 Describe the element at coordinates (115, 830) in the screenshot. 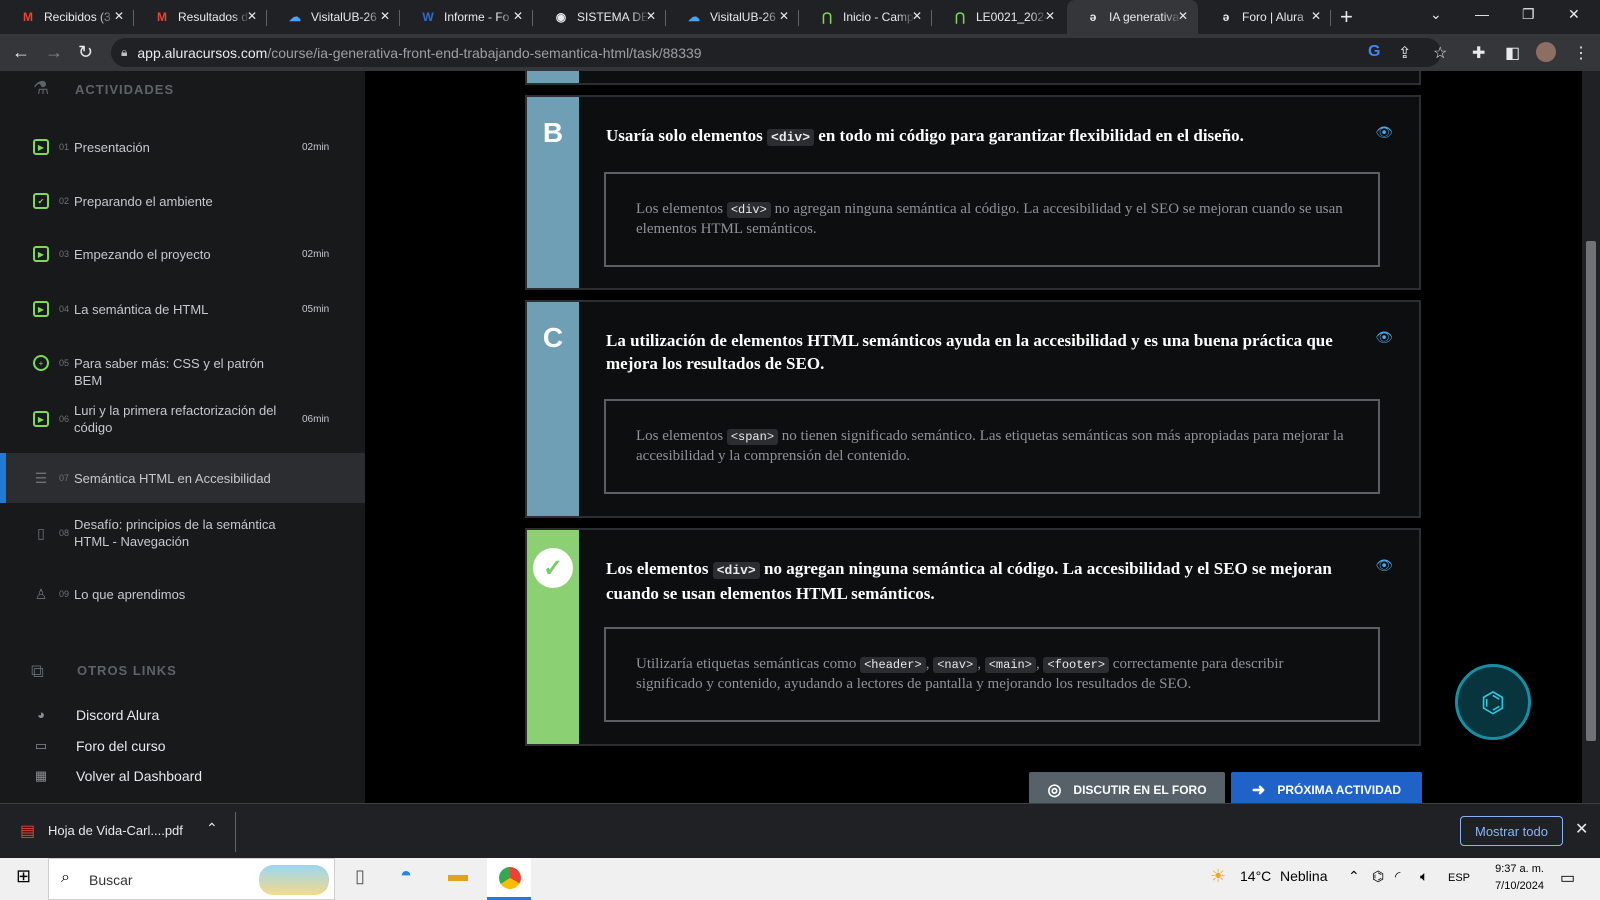

I see `download-filename: Hoja de Vida-Carl....pdf` at that location.